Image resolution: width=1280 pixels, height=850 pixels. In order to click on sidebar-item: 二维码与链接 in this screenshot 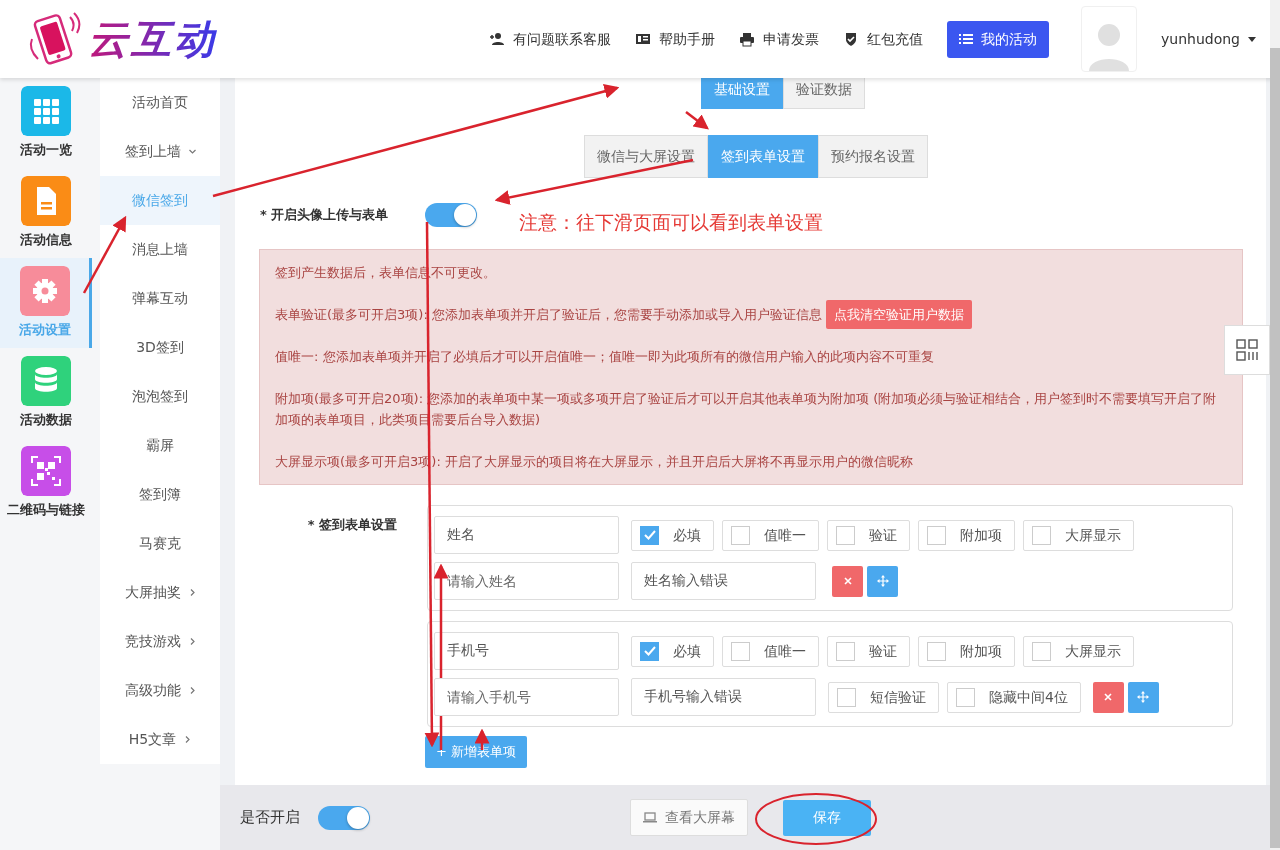, I will do `click(46, 483)`.